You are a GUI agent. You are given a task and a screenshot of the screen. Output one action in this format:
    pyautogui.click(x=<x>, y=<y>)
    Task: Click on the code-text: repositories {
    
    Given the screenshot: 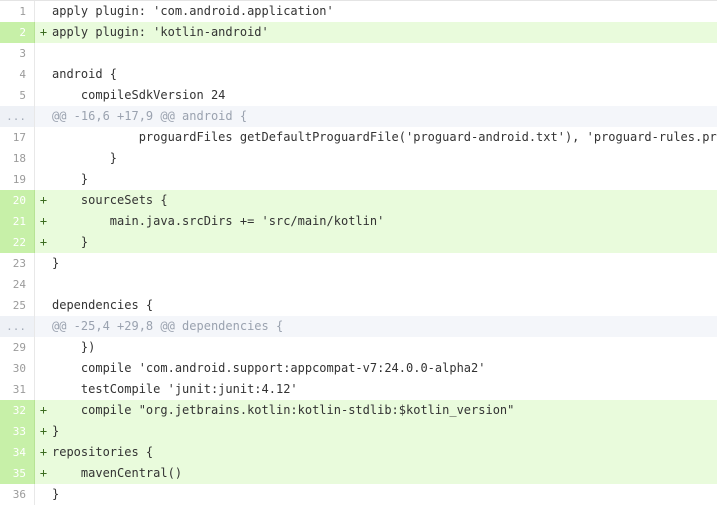 What is the action you would take?
    pyautogui.click(x=103, y=452)
    